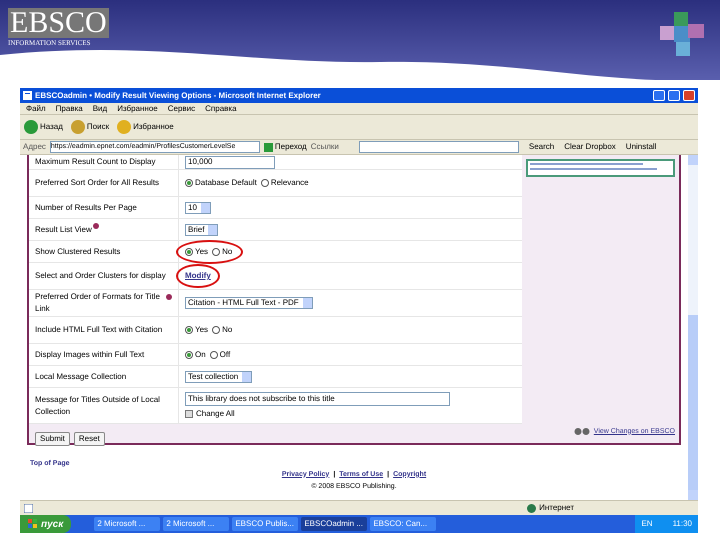 This screenshot has width=720, height=540. What do you see at coordinates (225, 354) in the screenshot?
I see `radio-label: Off` at bounding box center [225, 354].